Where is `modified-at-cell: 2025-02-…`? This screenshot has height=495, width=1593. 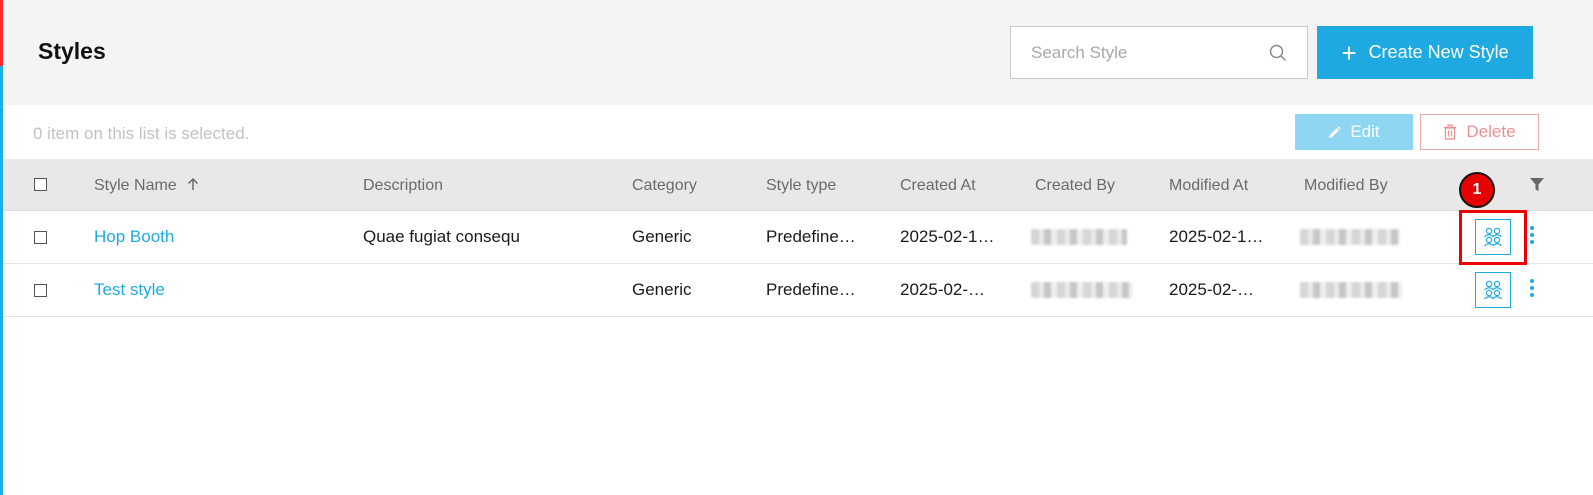 modified-at-cell: 2025-02-… is located at coordinates (1212, 289).